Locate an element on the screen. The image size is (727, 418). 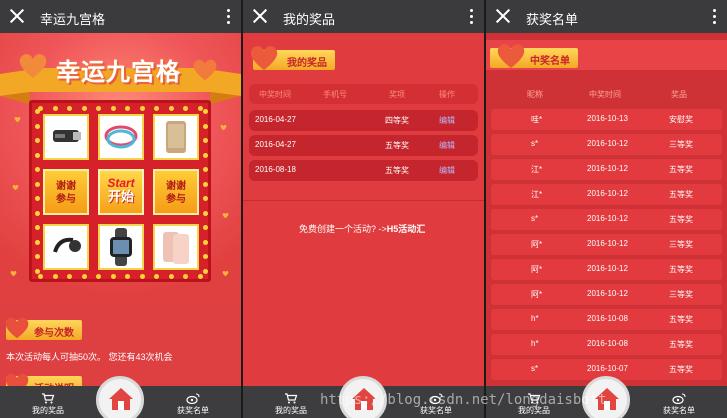
promo-link: H5活动汇 is located at coordinates (406, 229).